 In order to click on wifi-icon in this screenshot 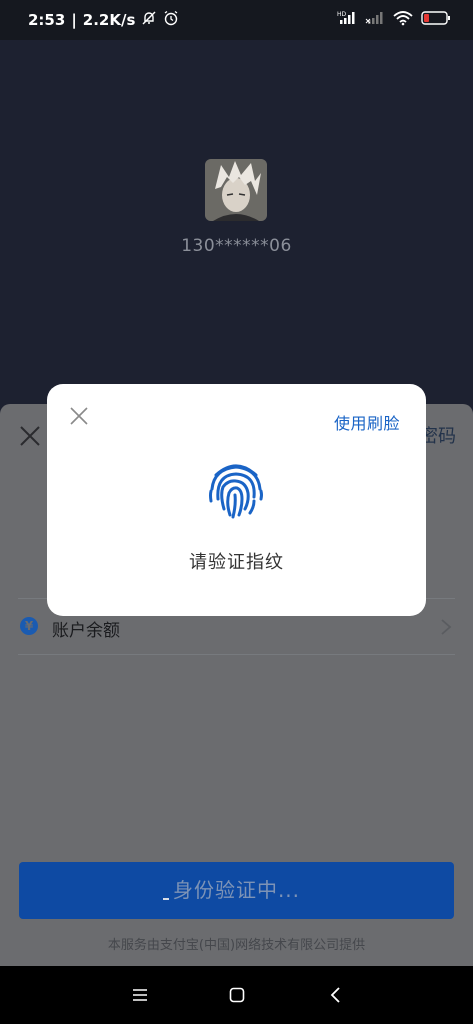, I will do `click(403, 20)`.